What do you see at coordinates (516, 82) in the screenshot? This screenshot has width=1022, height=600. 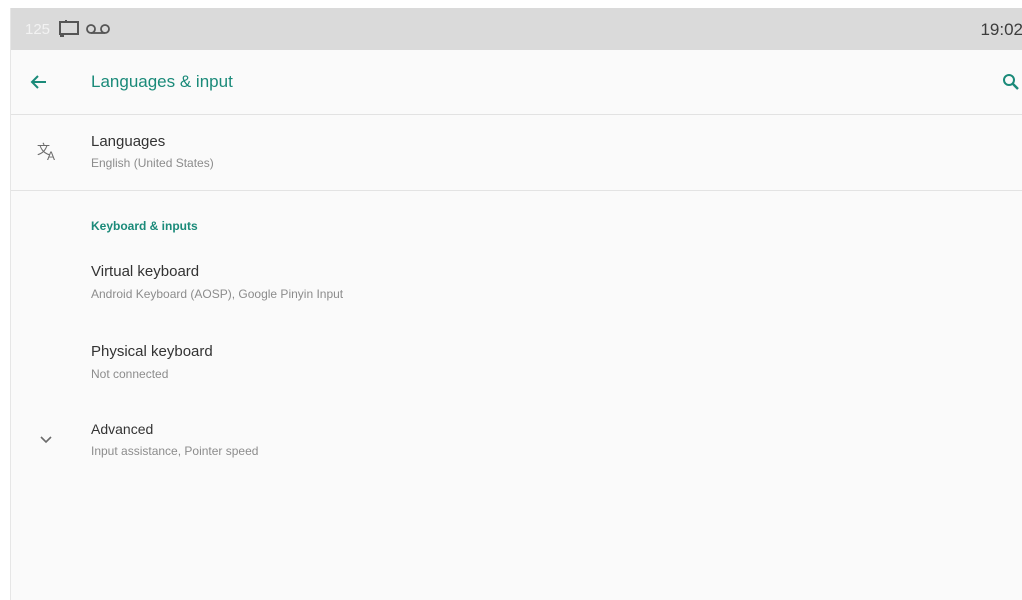 I see `app-bar: Languages & input` at bounding box center [516, 82].